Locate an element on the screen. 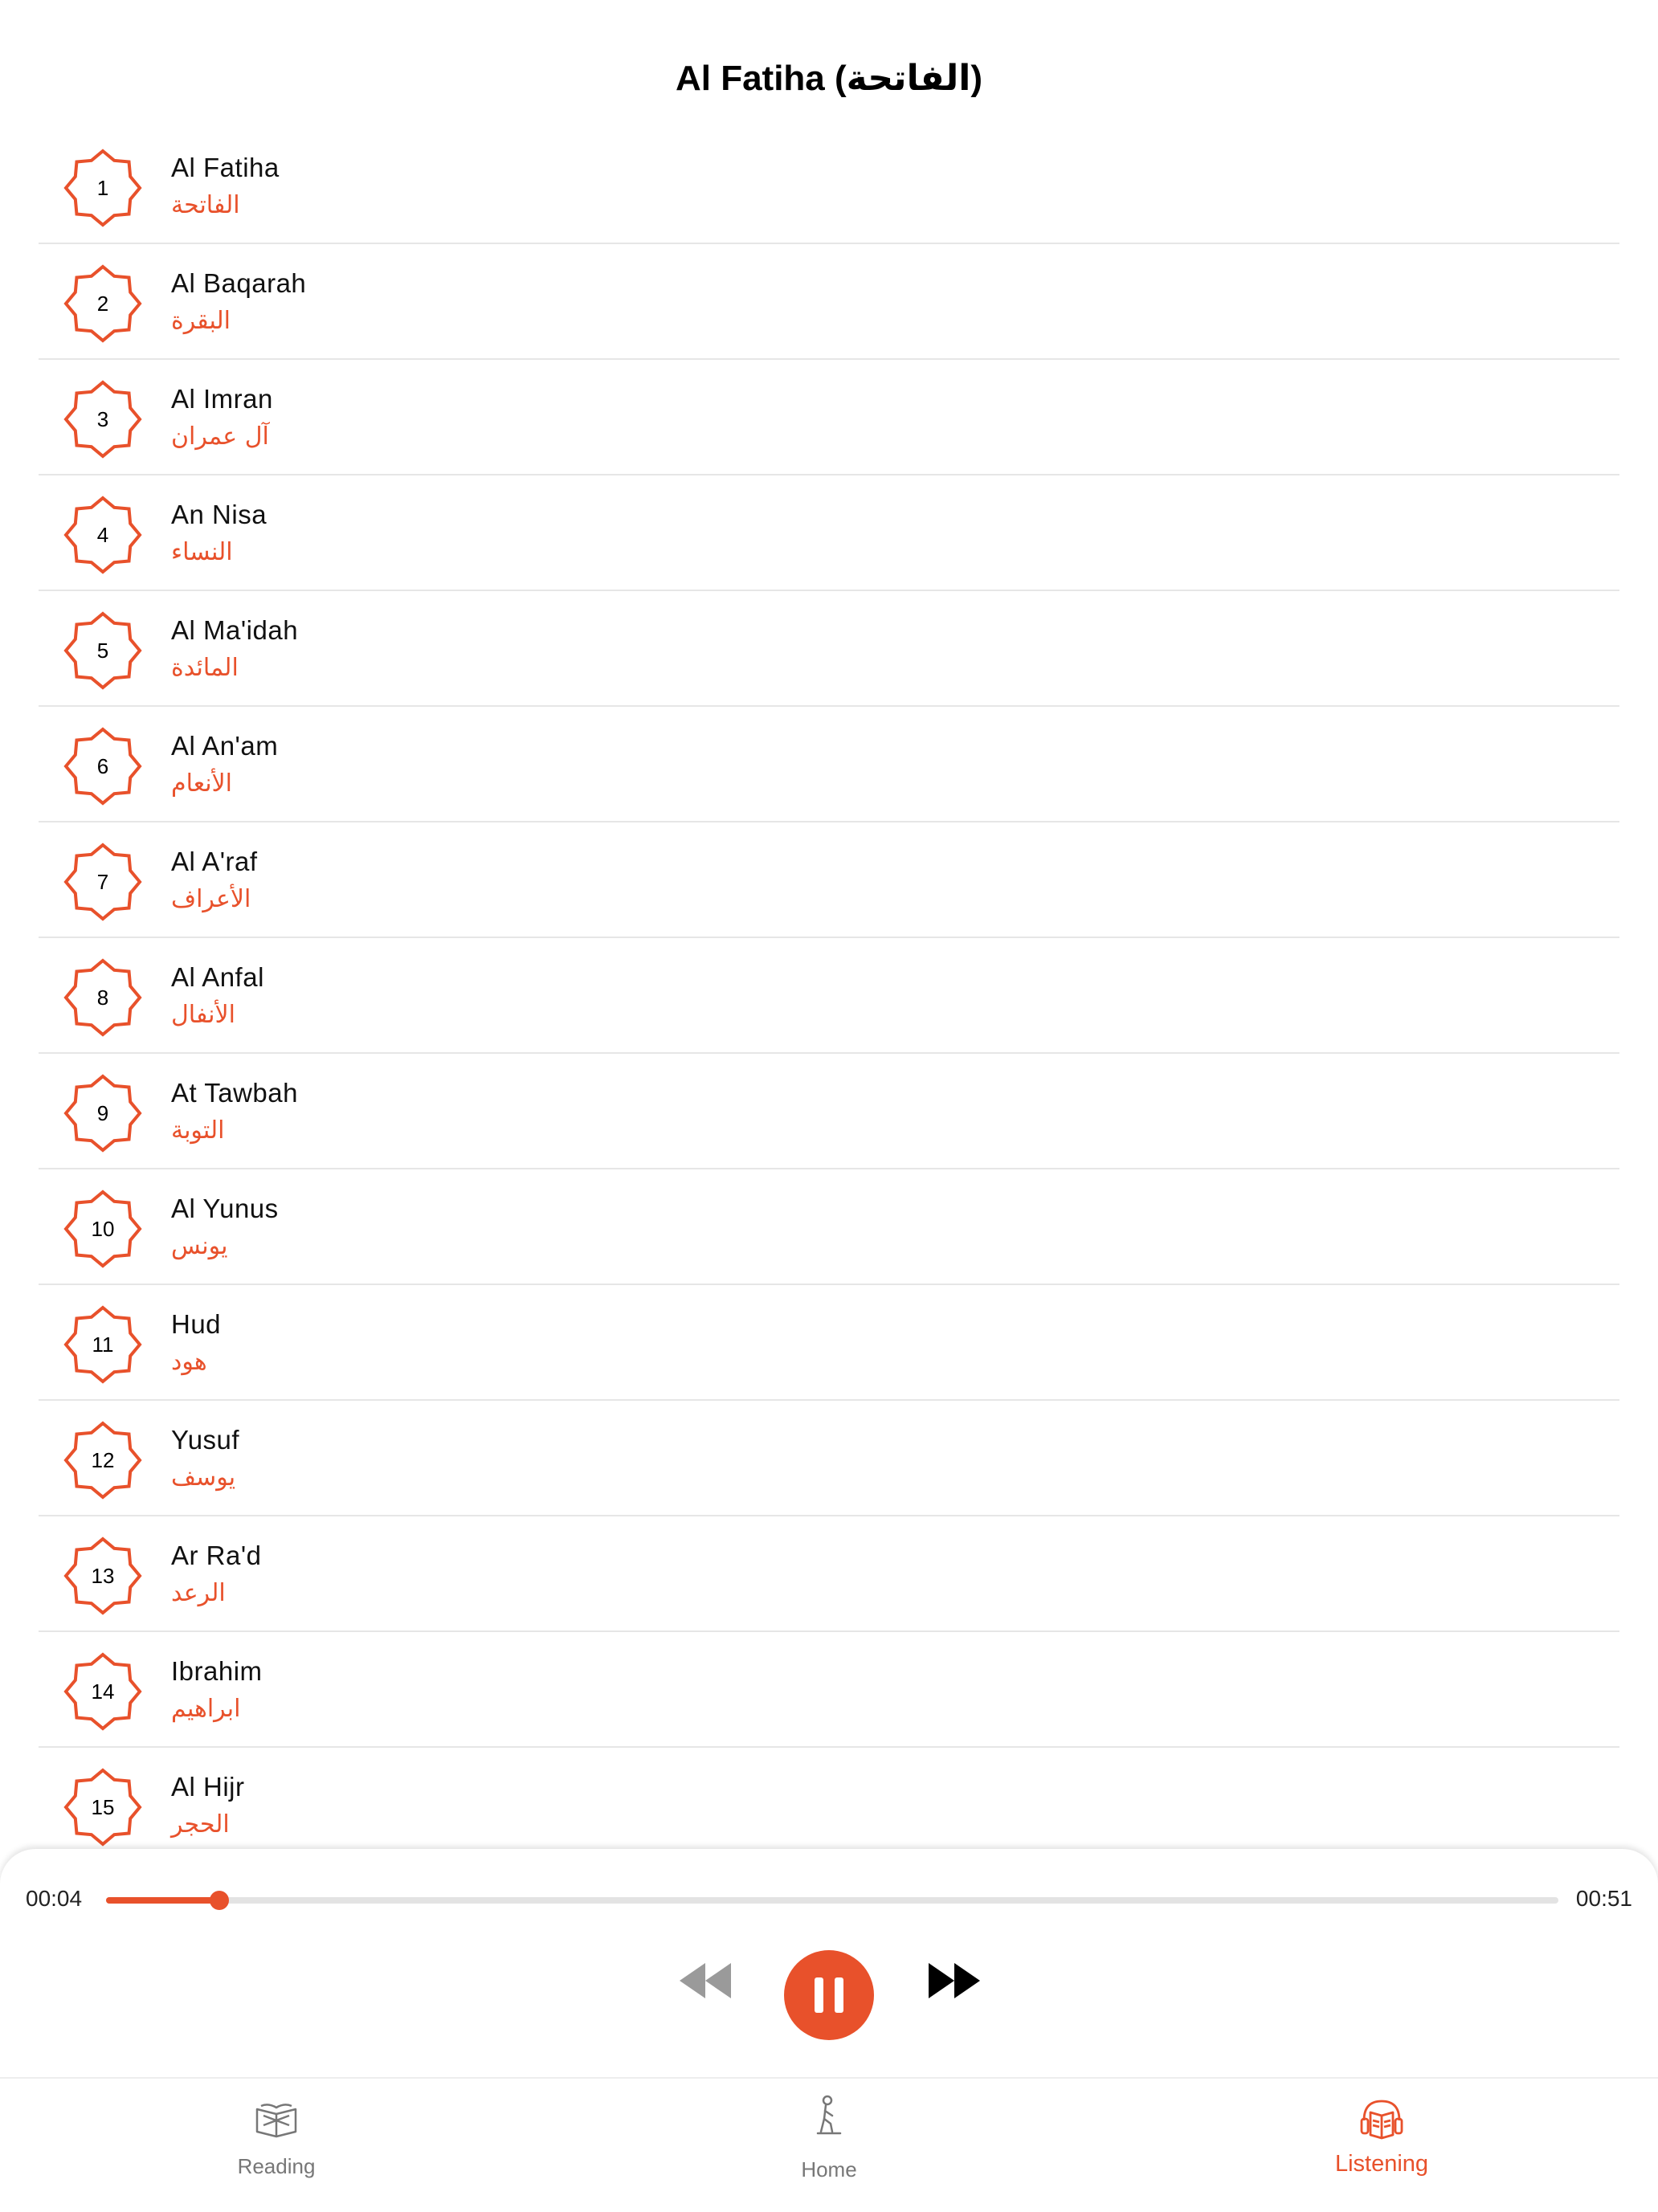 The height and width of the screenshot is (2212, 1658). surah-name-english: Yusuf is located at coordinates (205, 1440).